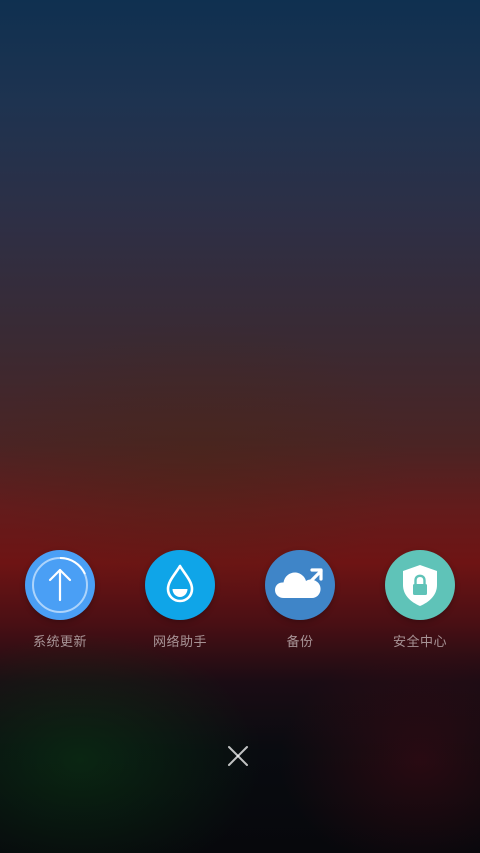 Image resolution: width=480 pixels, height=853 pixels. Describe the element at coordinates (180, 585) in the screenshot. I see `network-assistant-icon` at that location.